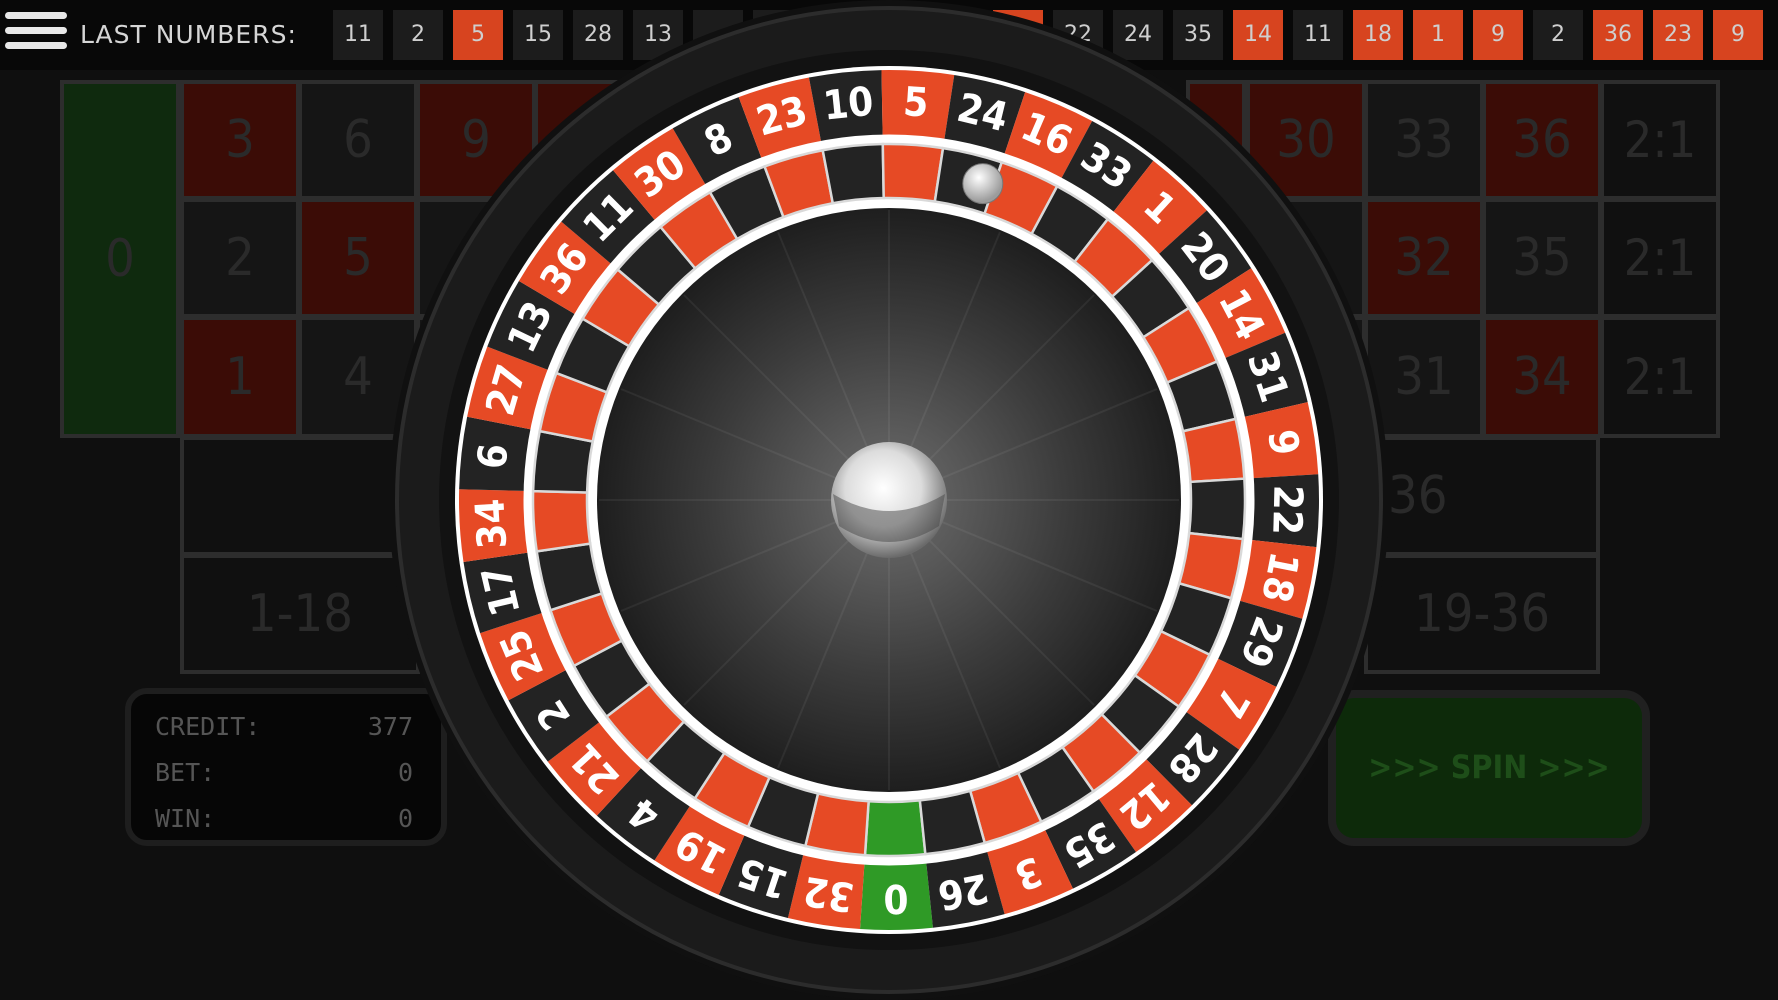  Describe the element at coordinates (1279, 577) in the screenshot. I see `wheel-number-label: 18` at that location.